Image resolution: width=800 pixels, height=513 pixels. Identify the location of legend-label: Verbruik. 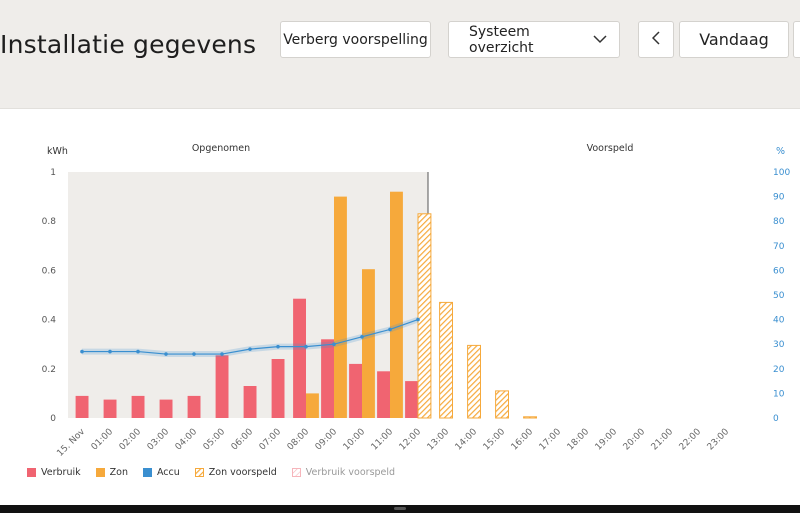
(61, 472).